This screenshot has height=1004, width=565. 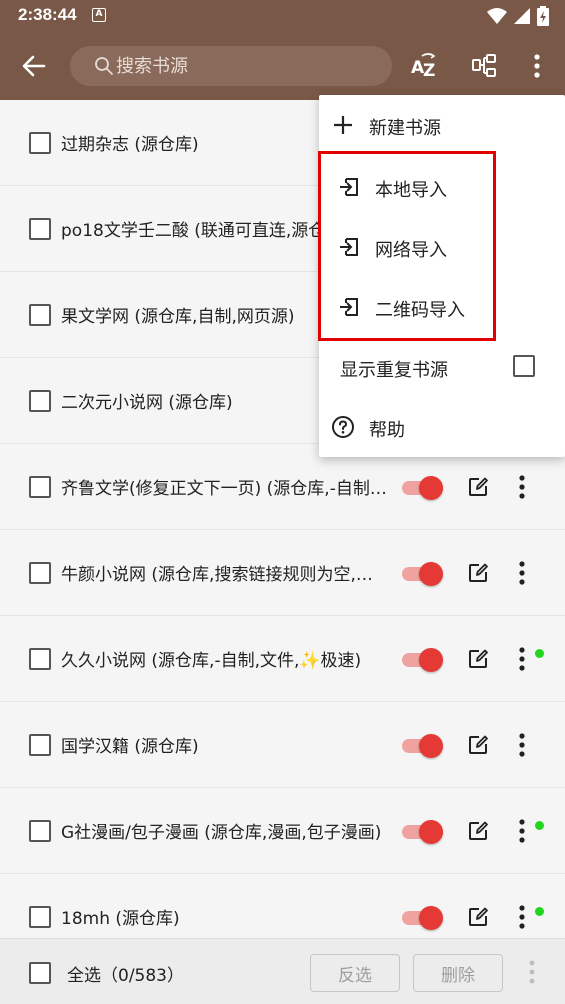 I want to click on group-icon, so click(x=484, y=65).